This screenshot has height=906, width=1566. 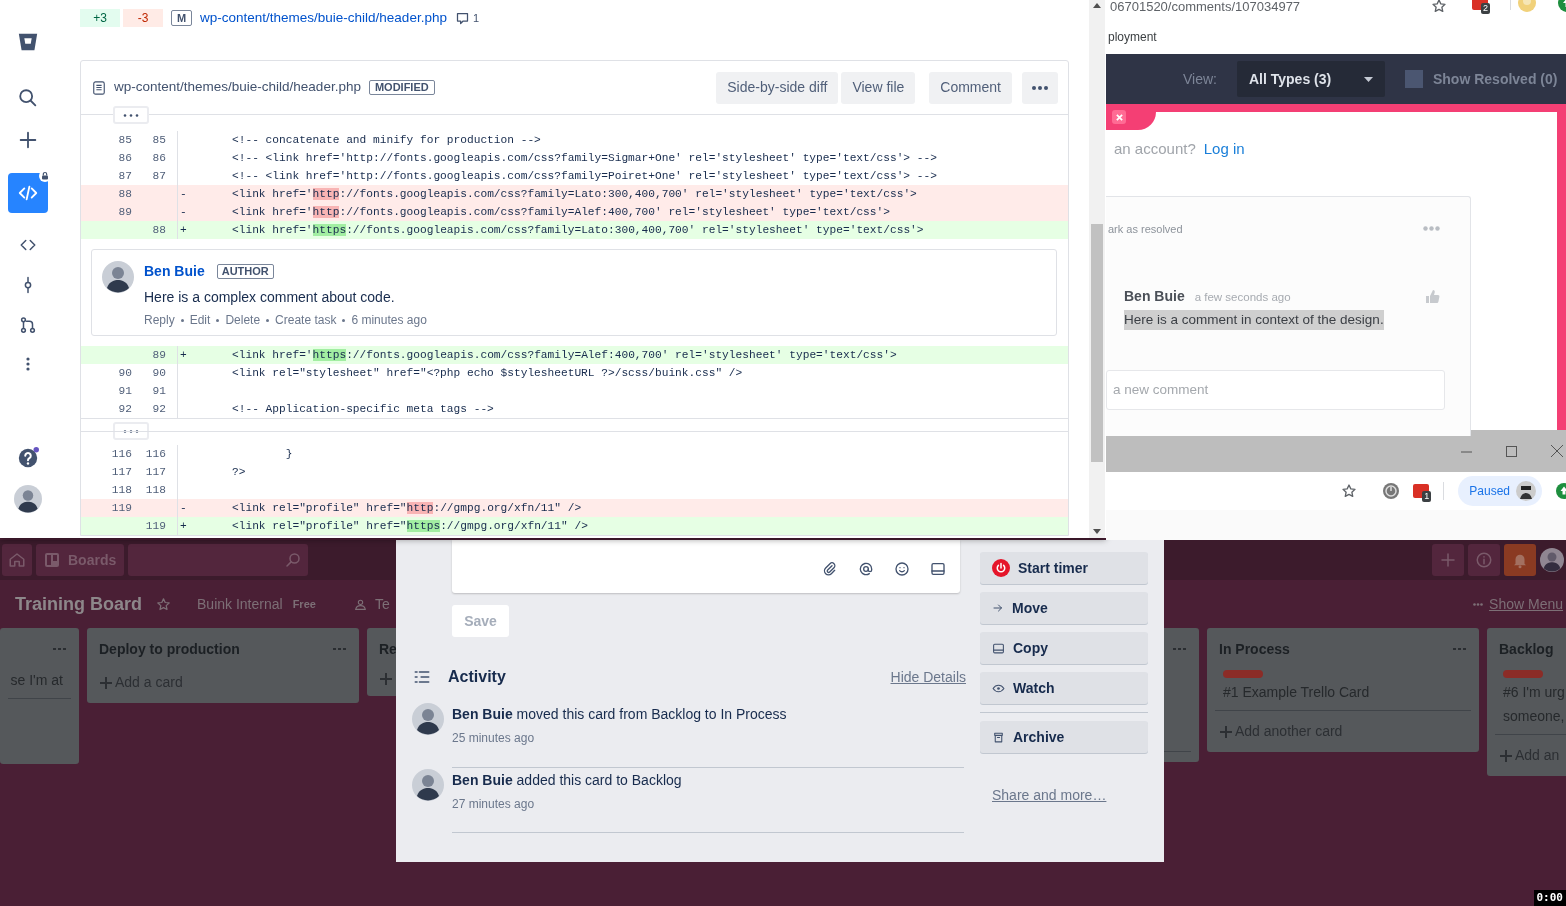 What do you see at coordinates (561, 212) in the screenshot?
I see `code-line: <link href='http://fonts.googleapis.com/css?family=Alef:400,700' rel='stylesheet' type='text/css'>` at bounding box center [561, 212].